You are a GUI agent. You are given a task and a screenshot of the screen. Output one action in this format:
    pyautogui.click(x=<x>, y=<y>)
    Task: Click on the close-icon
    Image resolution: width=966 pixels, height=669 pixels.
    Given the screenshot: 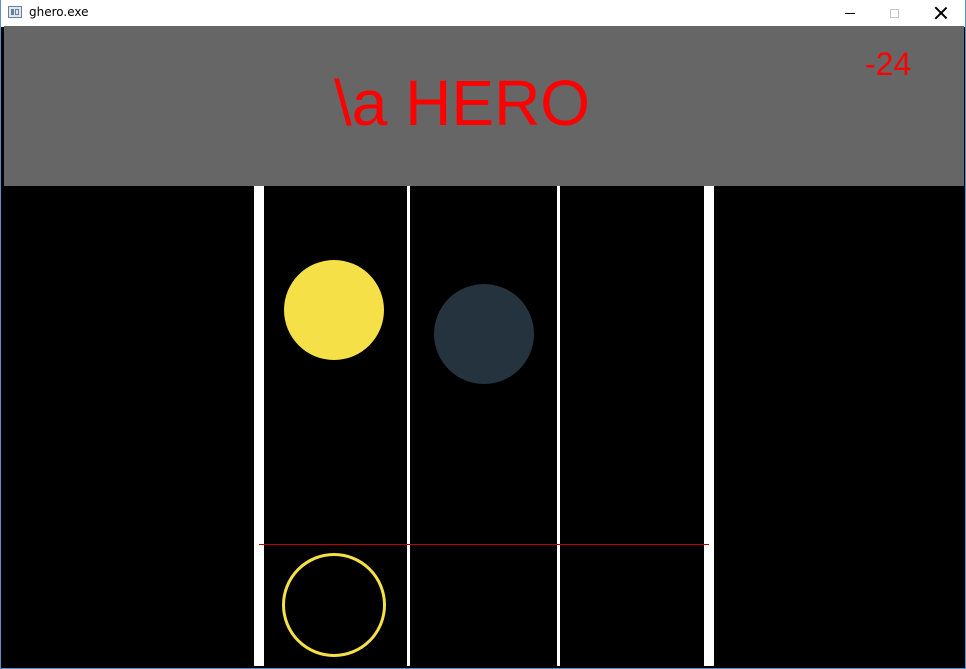 What is the action you would take?
    pyautogui.click(x=941, y=13)
    